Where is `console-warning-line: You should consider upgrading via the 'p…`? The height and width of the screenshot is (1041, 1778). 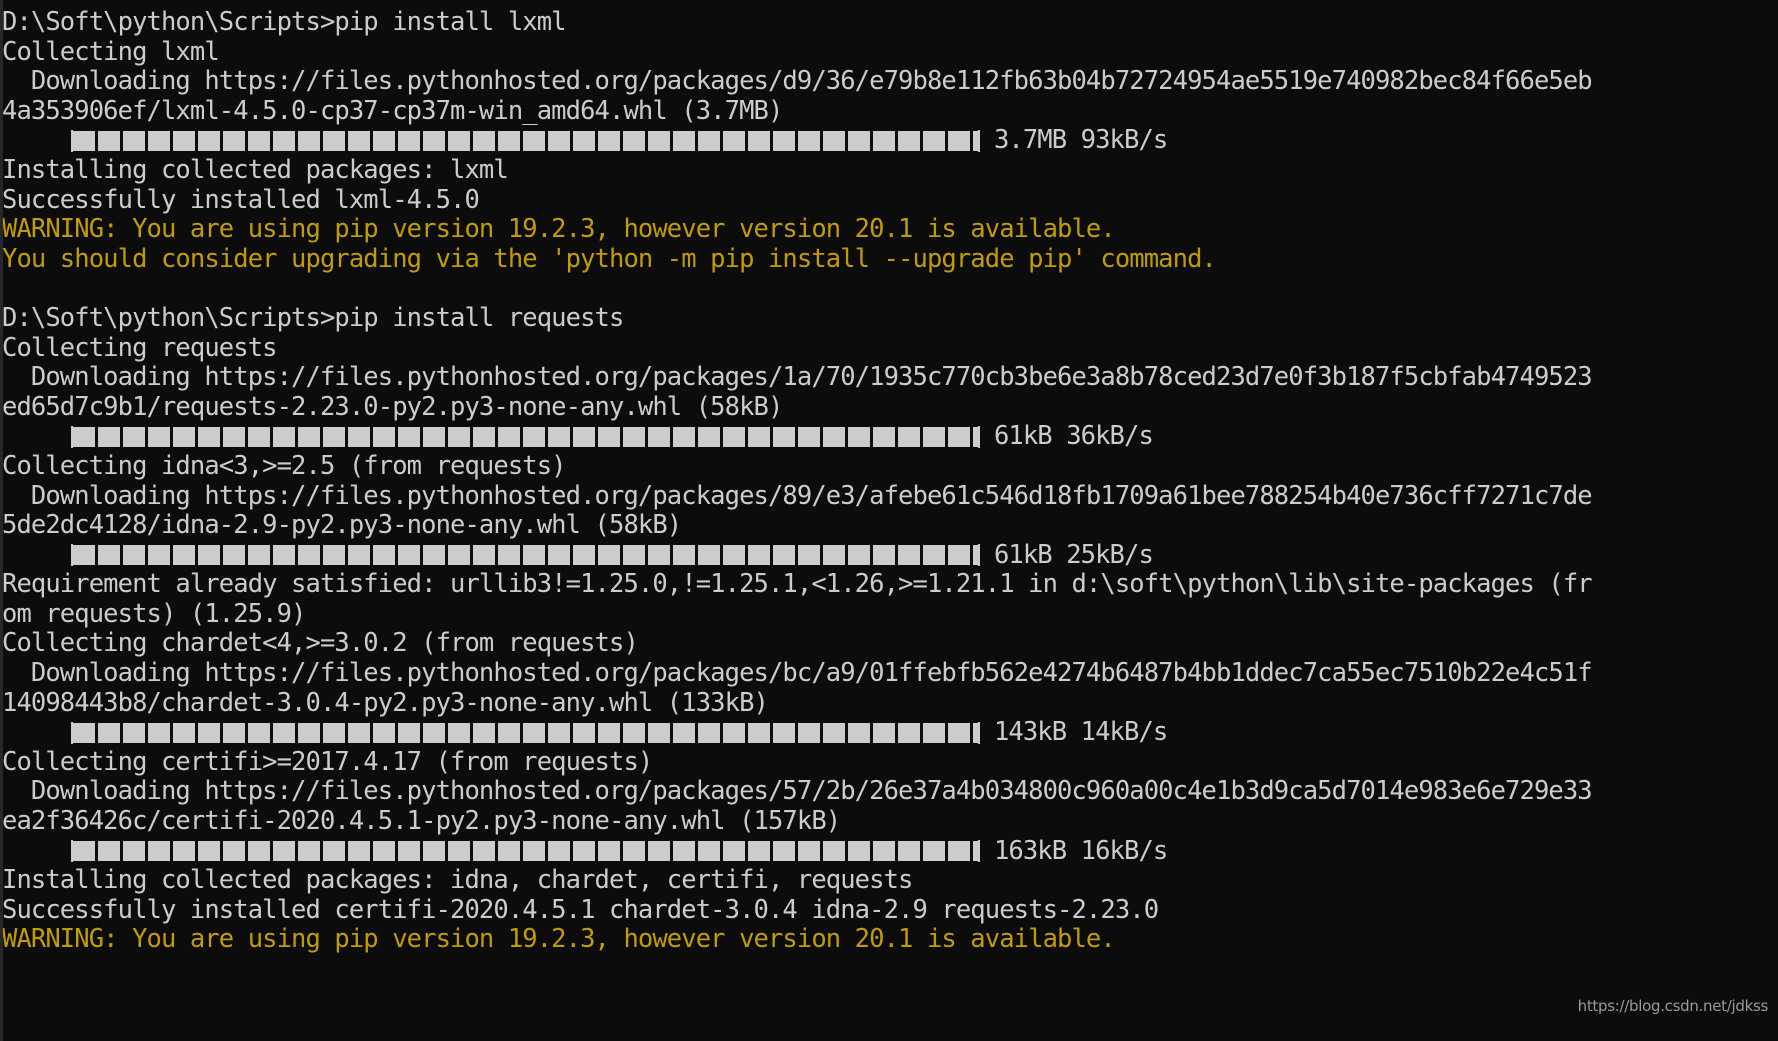 console-warning-line: You should consider upgrading via the 'p… is located at coordinates (609, 258).